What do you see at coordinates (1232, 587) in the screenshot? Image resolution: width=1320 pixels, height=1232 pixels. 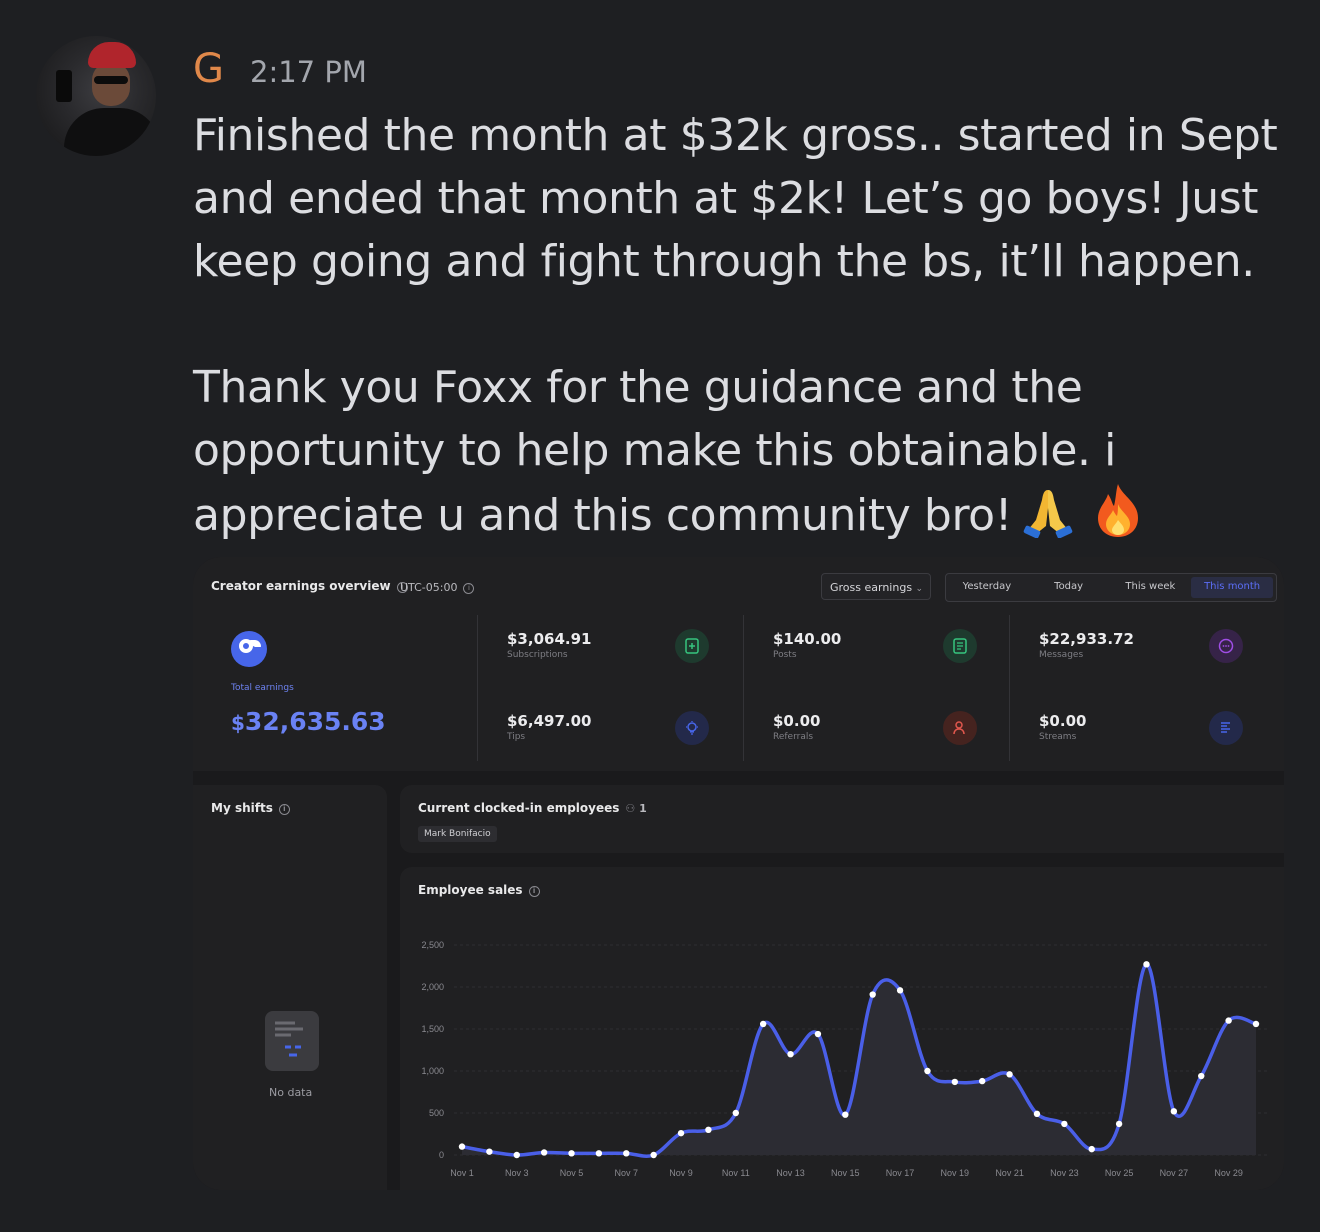 I see `tab-this-month: This month` at bounding box center [1232, 587].